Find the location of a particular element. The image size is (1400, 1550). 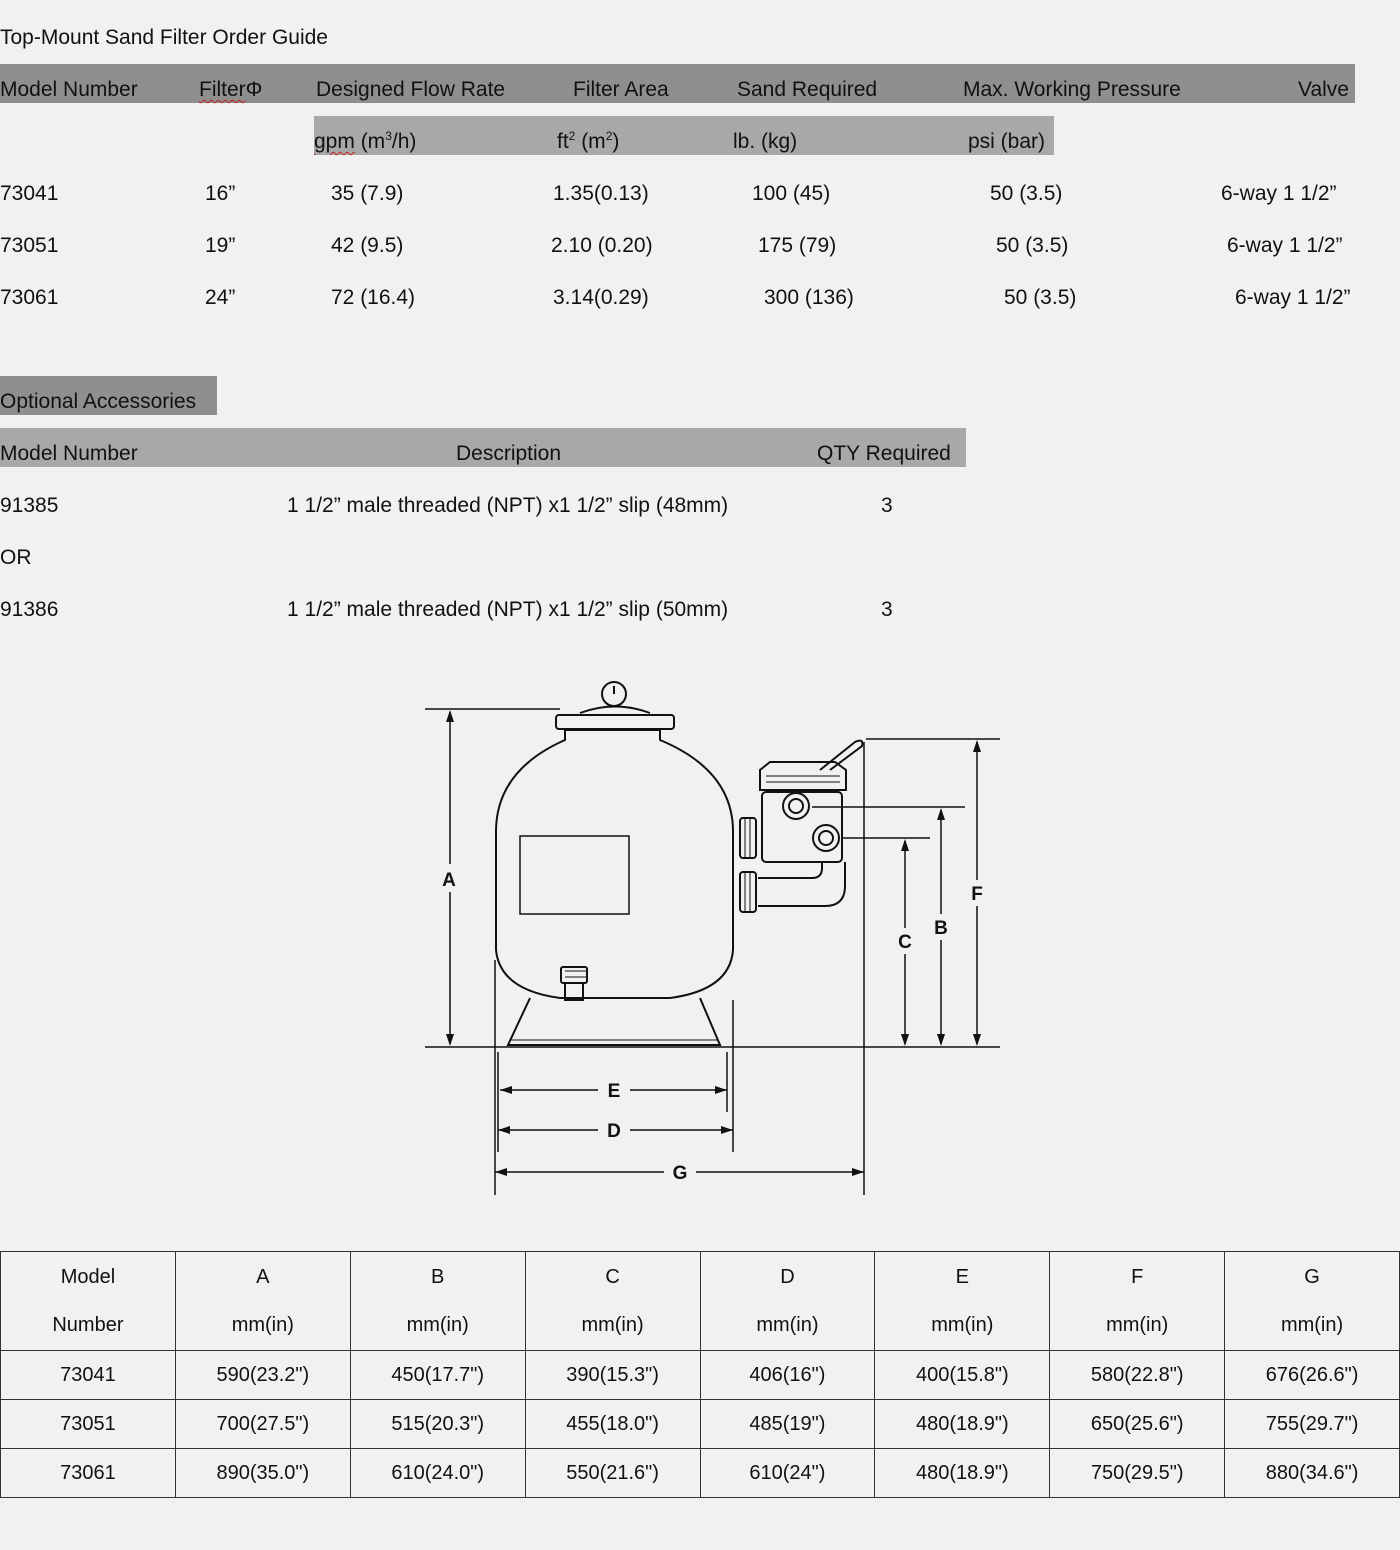

label-plate is located at coordinates (574, 875).